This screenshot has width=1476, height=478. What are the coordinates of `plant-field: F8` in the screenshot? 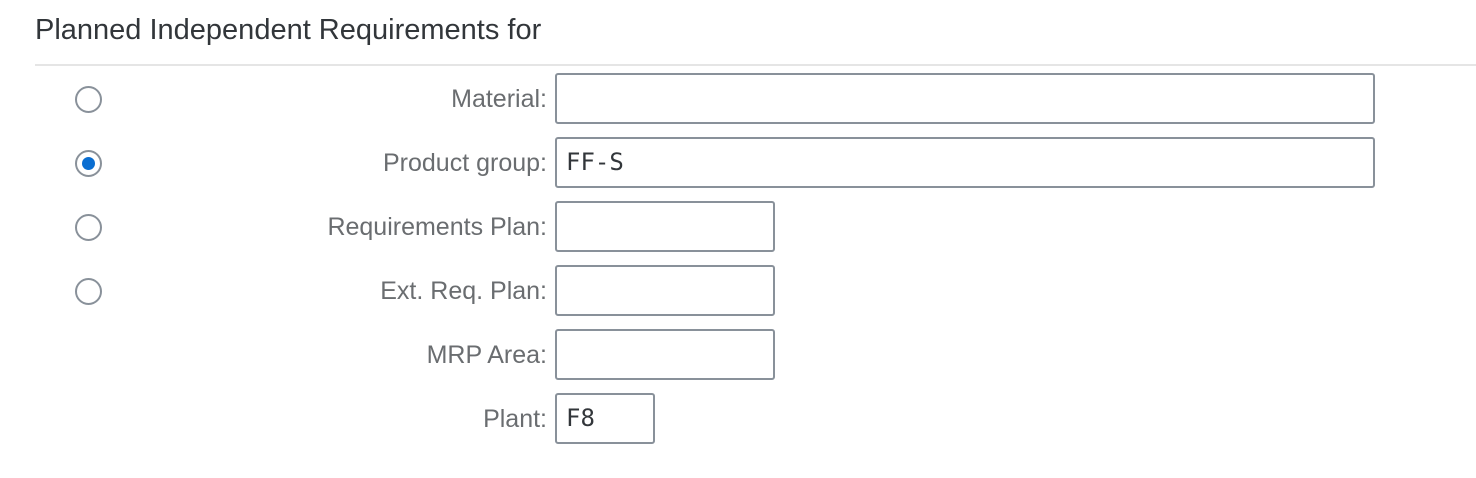 It's located at (605, 418).